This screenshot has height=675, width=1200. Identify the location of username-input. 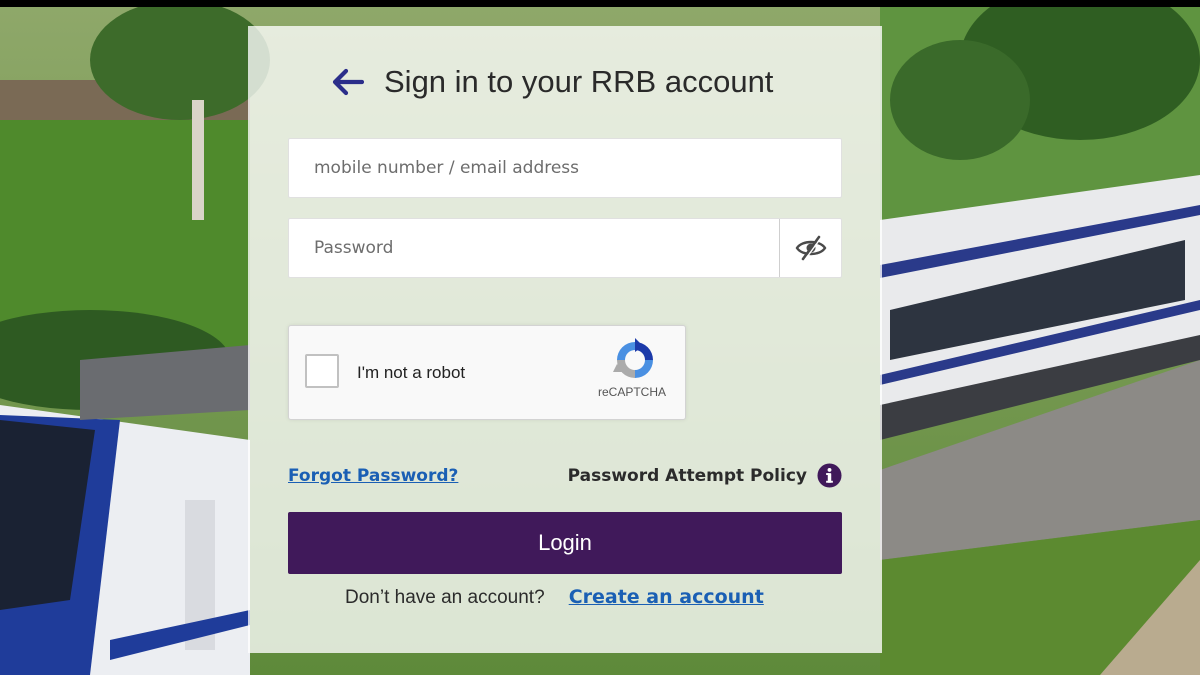
(564, 168).